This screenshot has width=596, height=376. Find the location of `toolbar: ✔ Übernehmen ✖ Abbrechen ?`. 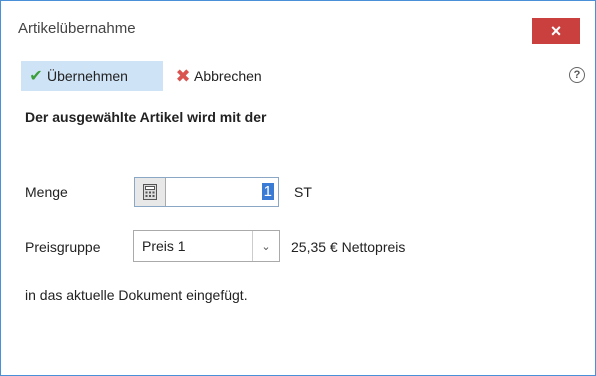

toolbar: ✔ Übernehmen ✖ Abbrechen ? is located at coordinates (303, 76).